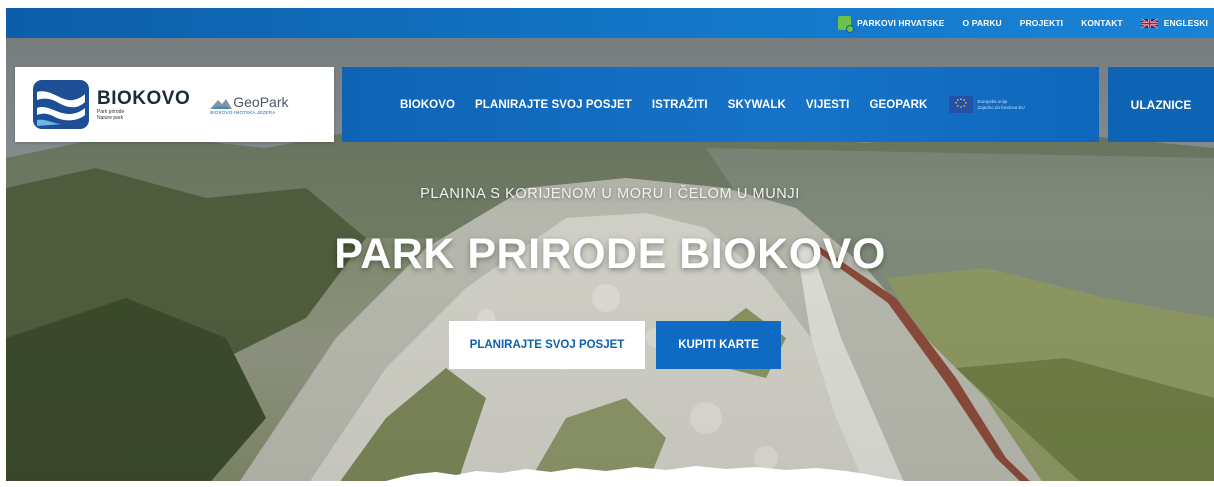  I want to click on hero-headline: PARK PRIRODE BIOKOVO, so click(610, 254).